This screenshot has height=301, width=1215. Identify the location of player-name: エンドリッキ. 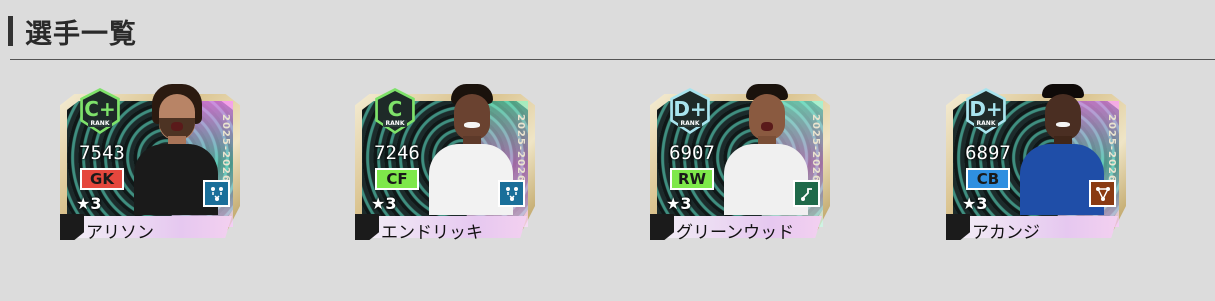
(432, 233).